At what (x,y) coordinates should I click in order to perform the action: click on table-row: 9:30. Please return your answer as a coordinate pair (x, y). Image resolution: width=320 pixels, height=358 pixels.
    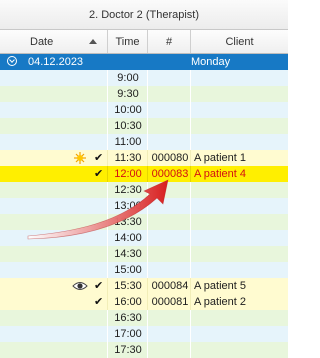
    Looking at the image, I should click on (144, 94).